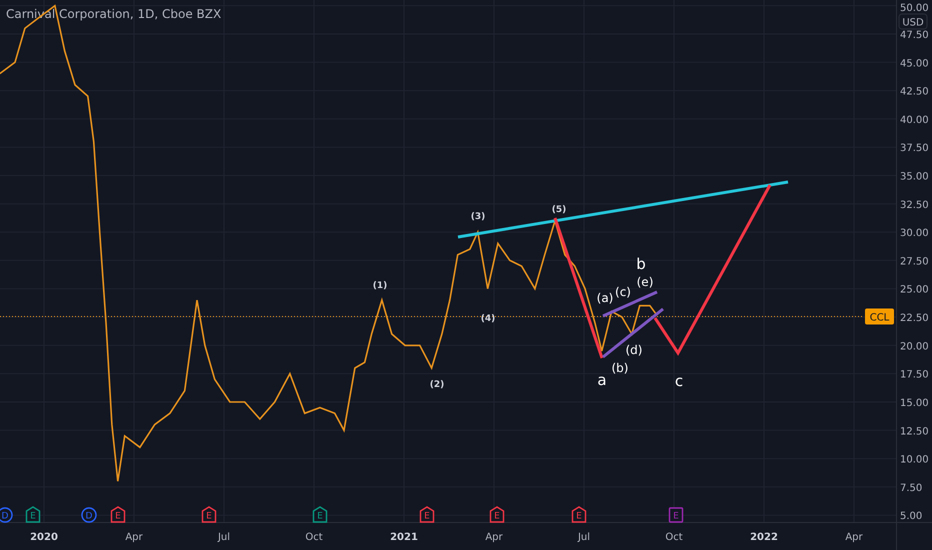  What do you see at coordinates (914, 64) in the screenshot?
I see `price-axis-label: 45.00` at bounding box center [914, 64].